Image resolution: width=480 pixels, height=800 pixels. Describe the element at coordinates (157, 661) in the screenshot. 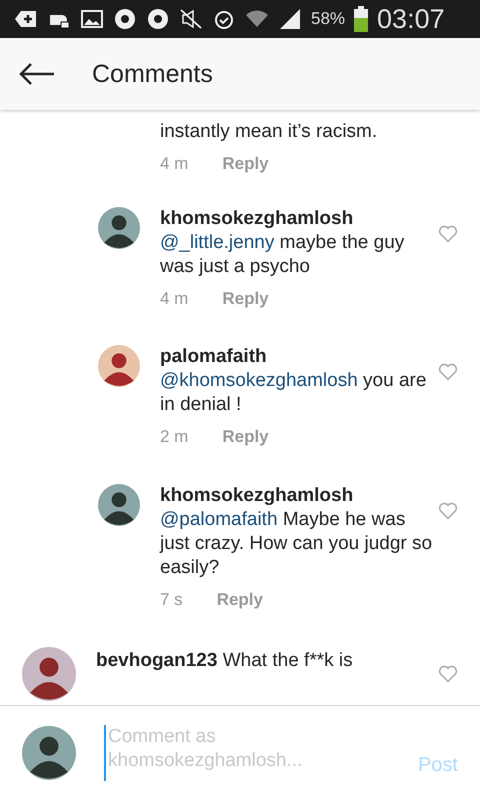

I see `username: bevhogan123` at that location.